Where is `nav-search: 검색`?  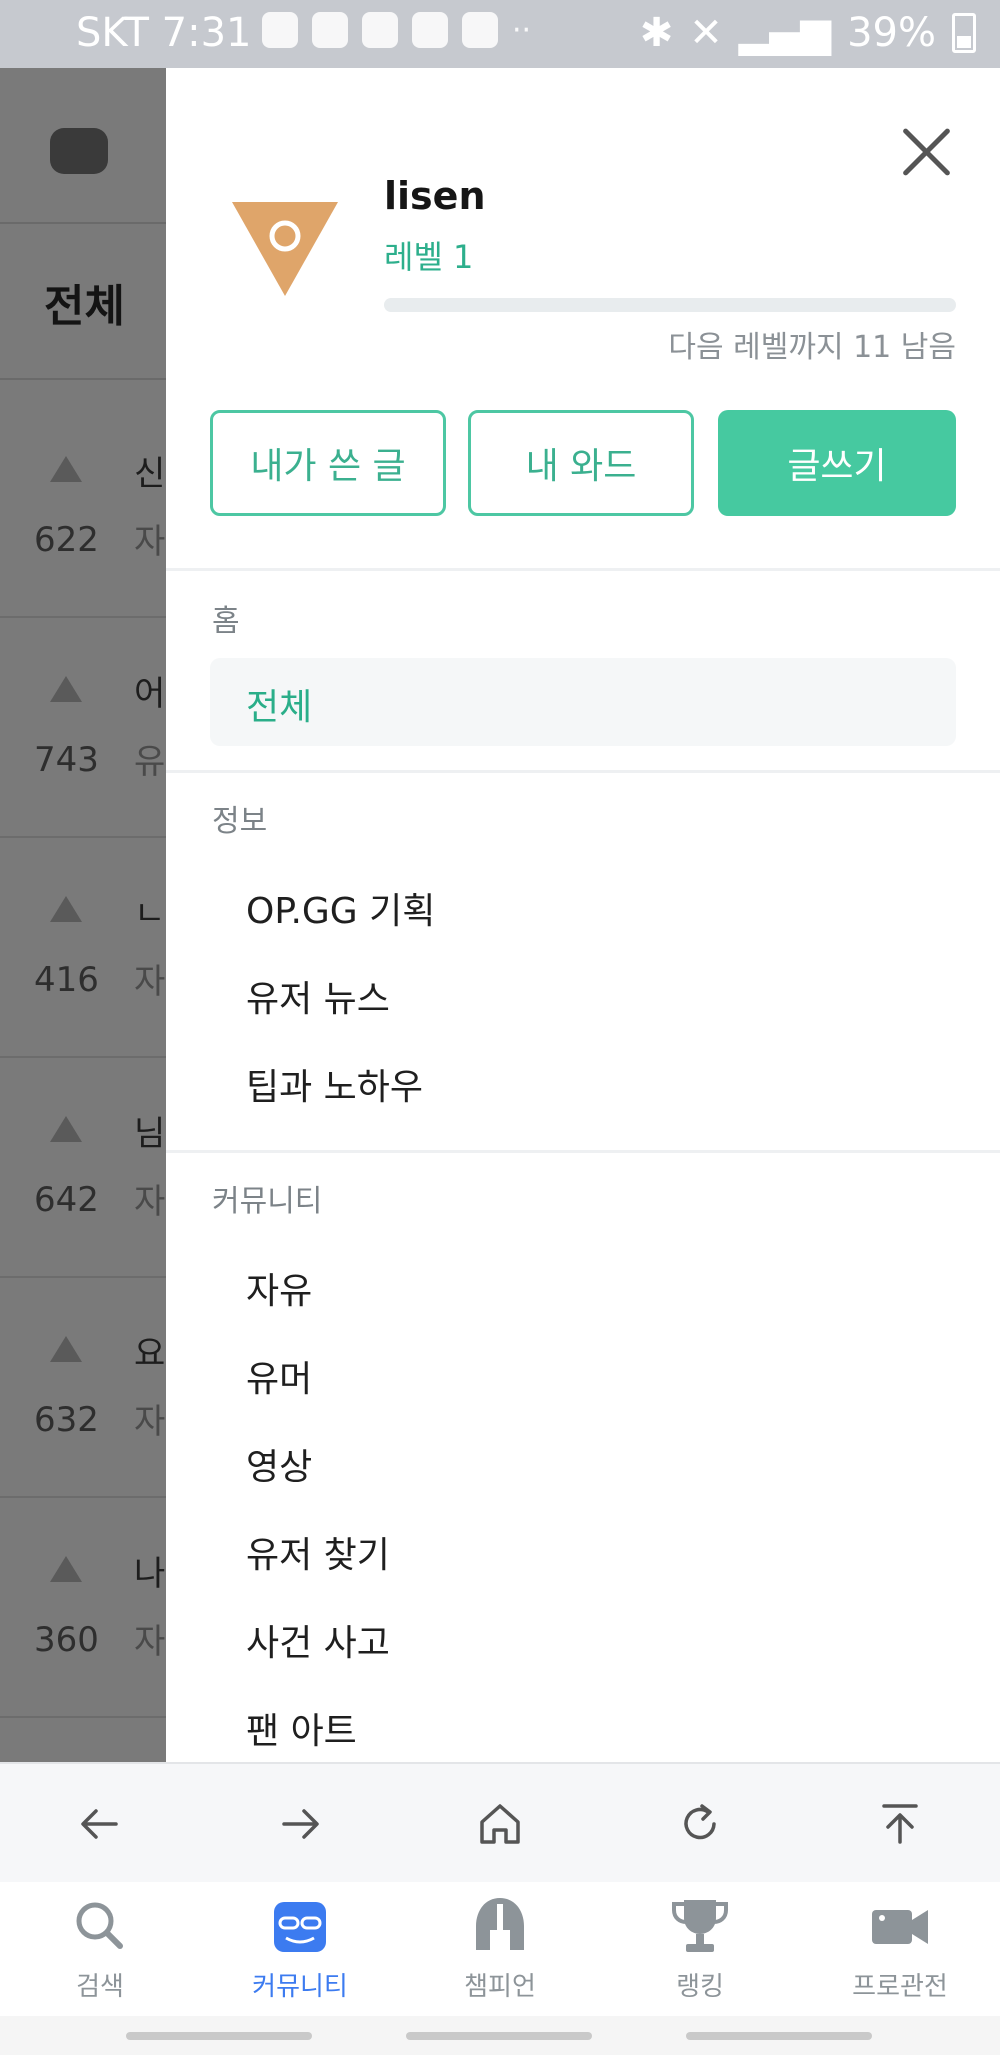 nav-search: 검색 is located at coordinates (100, 1954).